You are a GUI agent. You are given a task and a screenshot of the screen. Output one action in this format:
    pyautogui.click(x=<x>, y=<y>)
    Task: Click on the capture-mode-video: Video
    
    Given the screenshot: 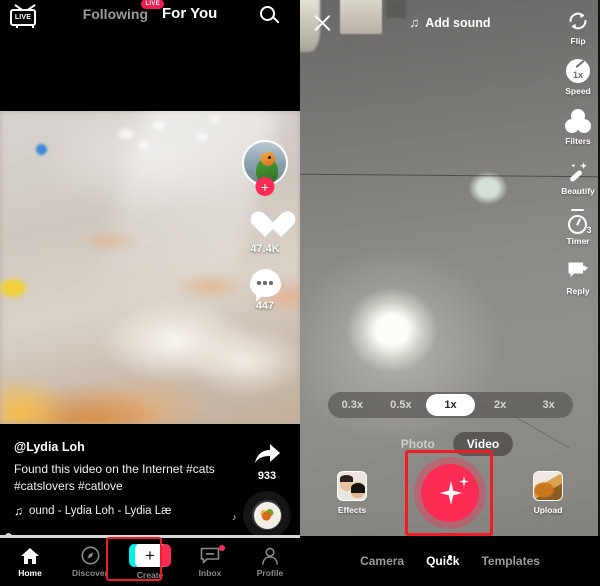 What is the action you would take?
    pyautogui.click(x=483, y=444)
    